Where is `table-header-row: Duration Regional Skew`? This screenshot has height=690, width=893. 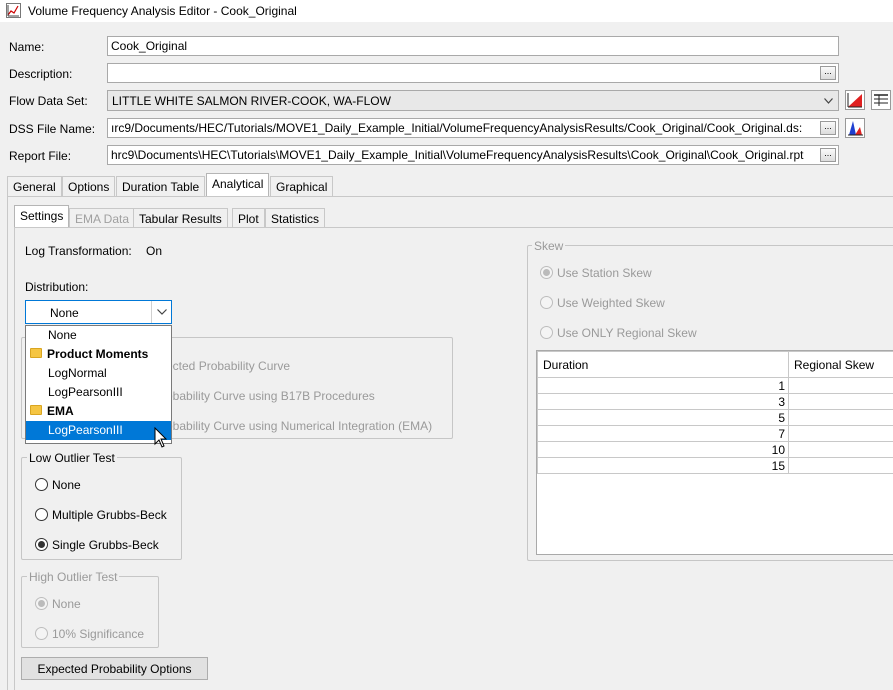 table-header-row: Duration Regional Skew is located at coordinates (715, 364).